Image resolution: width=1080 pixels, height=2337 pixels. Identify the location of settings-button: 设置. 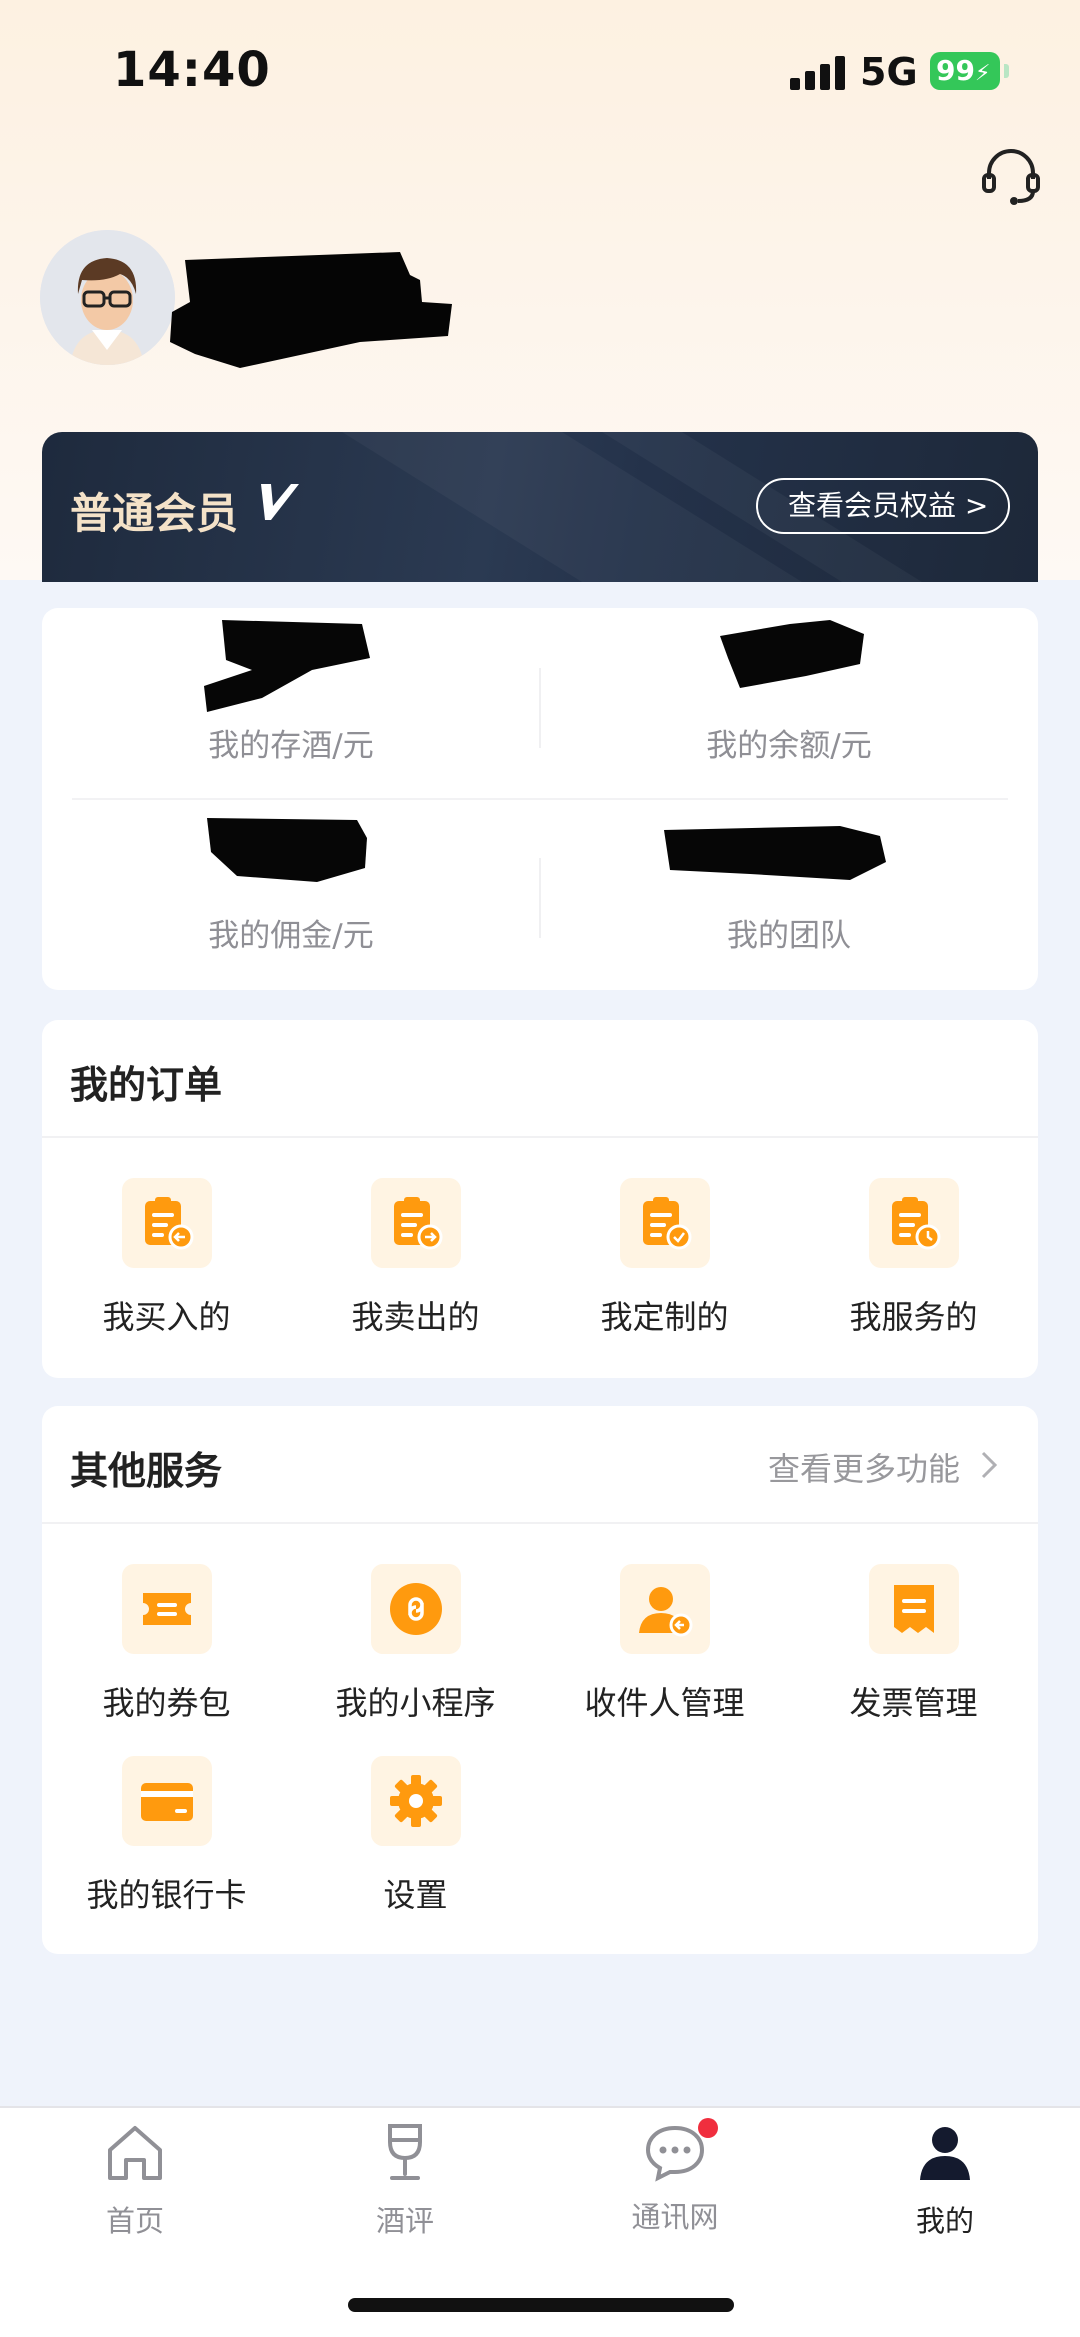
(415, 1836).